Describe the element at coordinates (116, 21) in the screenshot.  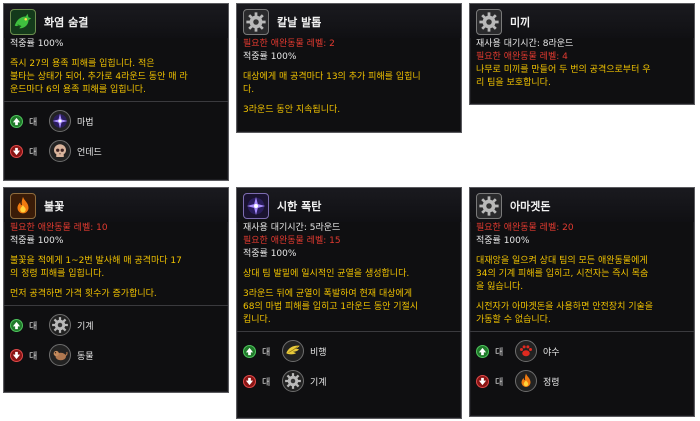
I see `tooltip-header: 화염 숨결` at that location.